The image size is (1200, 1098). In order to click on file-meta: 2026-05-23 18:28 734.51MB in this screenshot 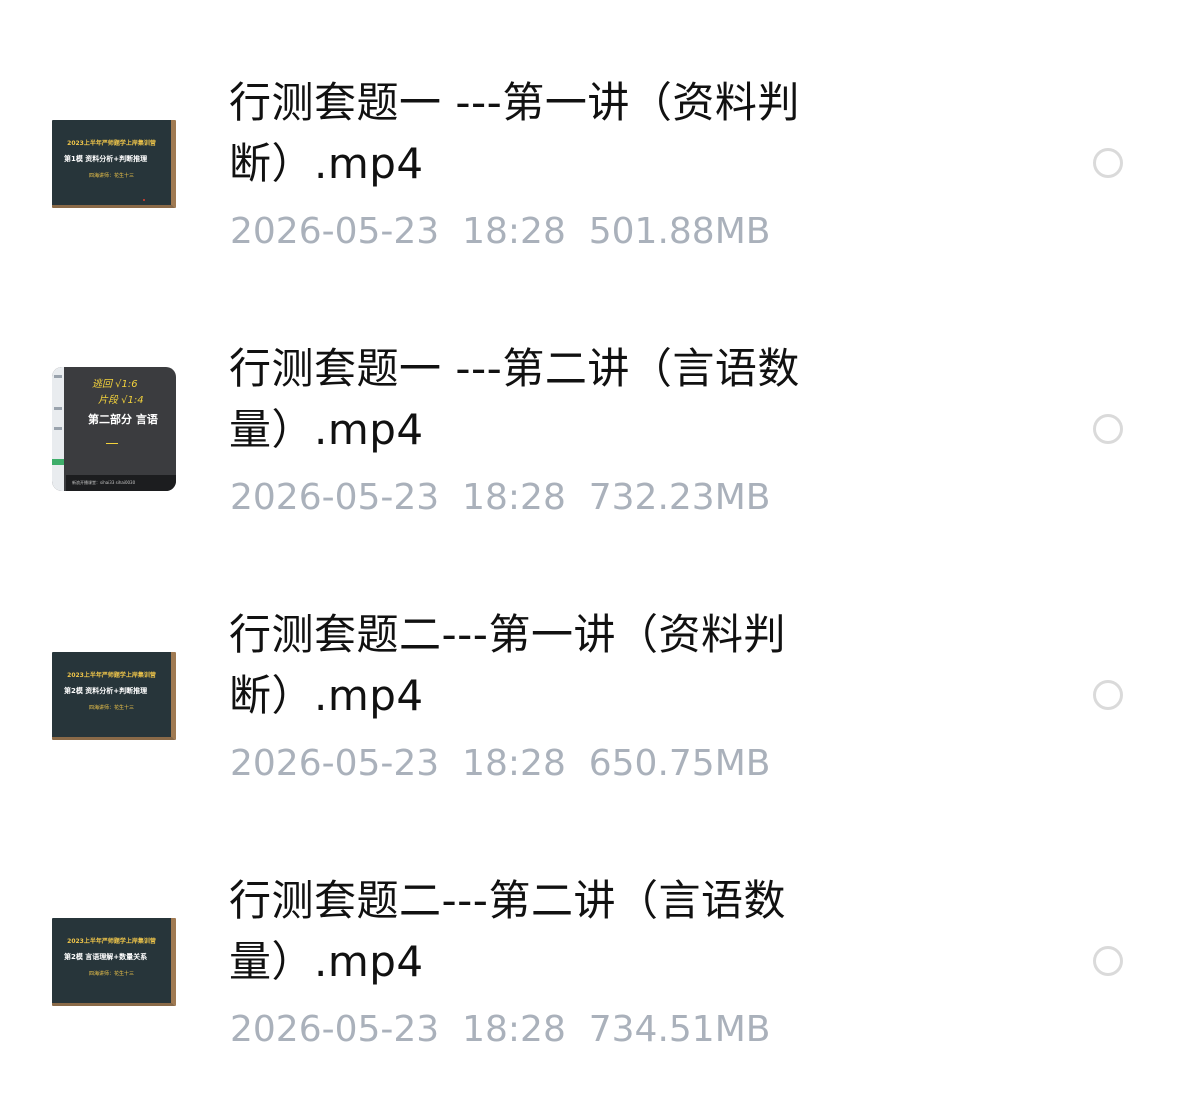, I will do `click(500, 1030)`.